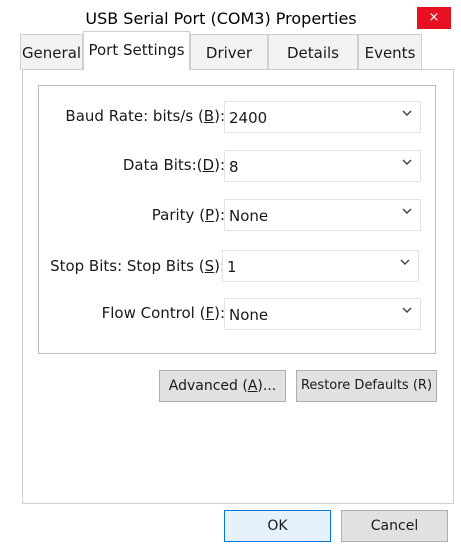  I want to click on stop-bits-value: 1, so click(232, 267).